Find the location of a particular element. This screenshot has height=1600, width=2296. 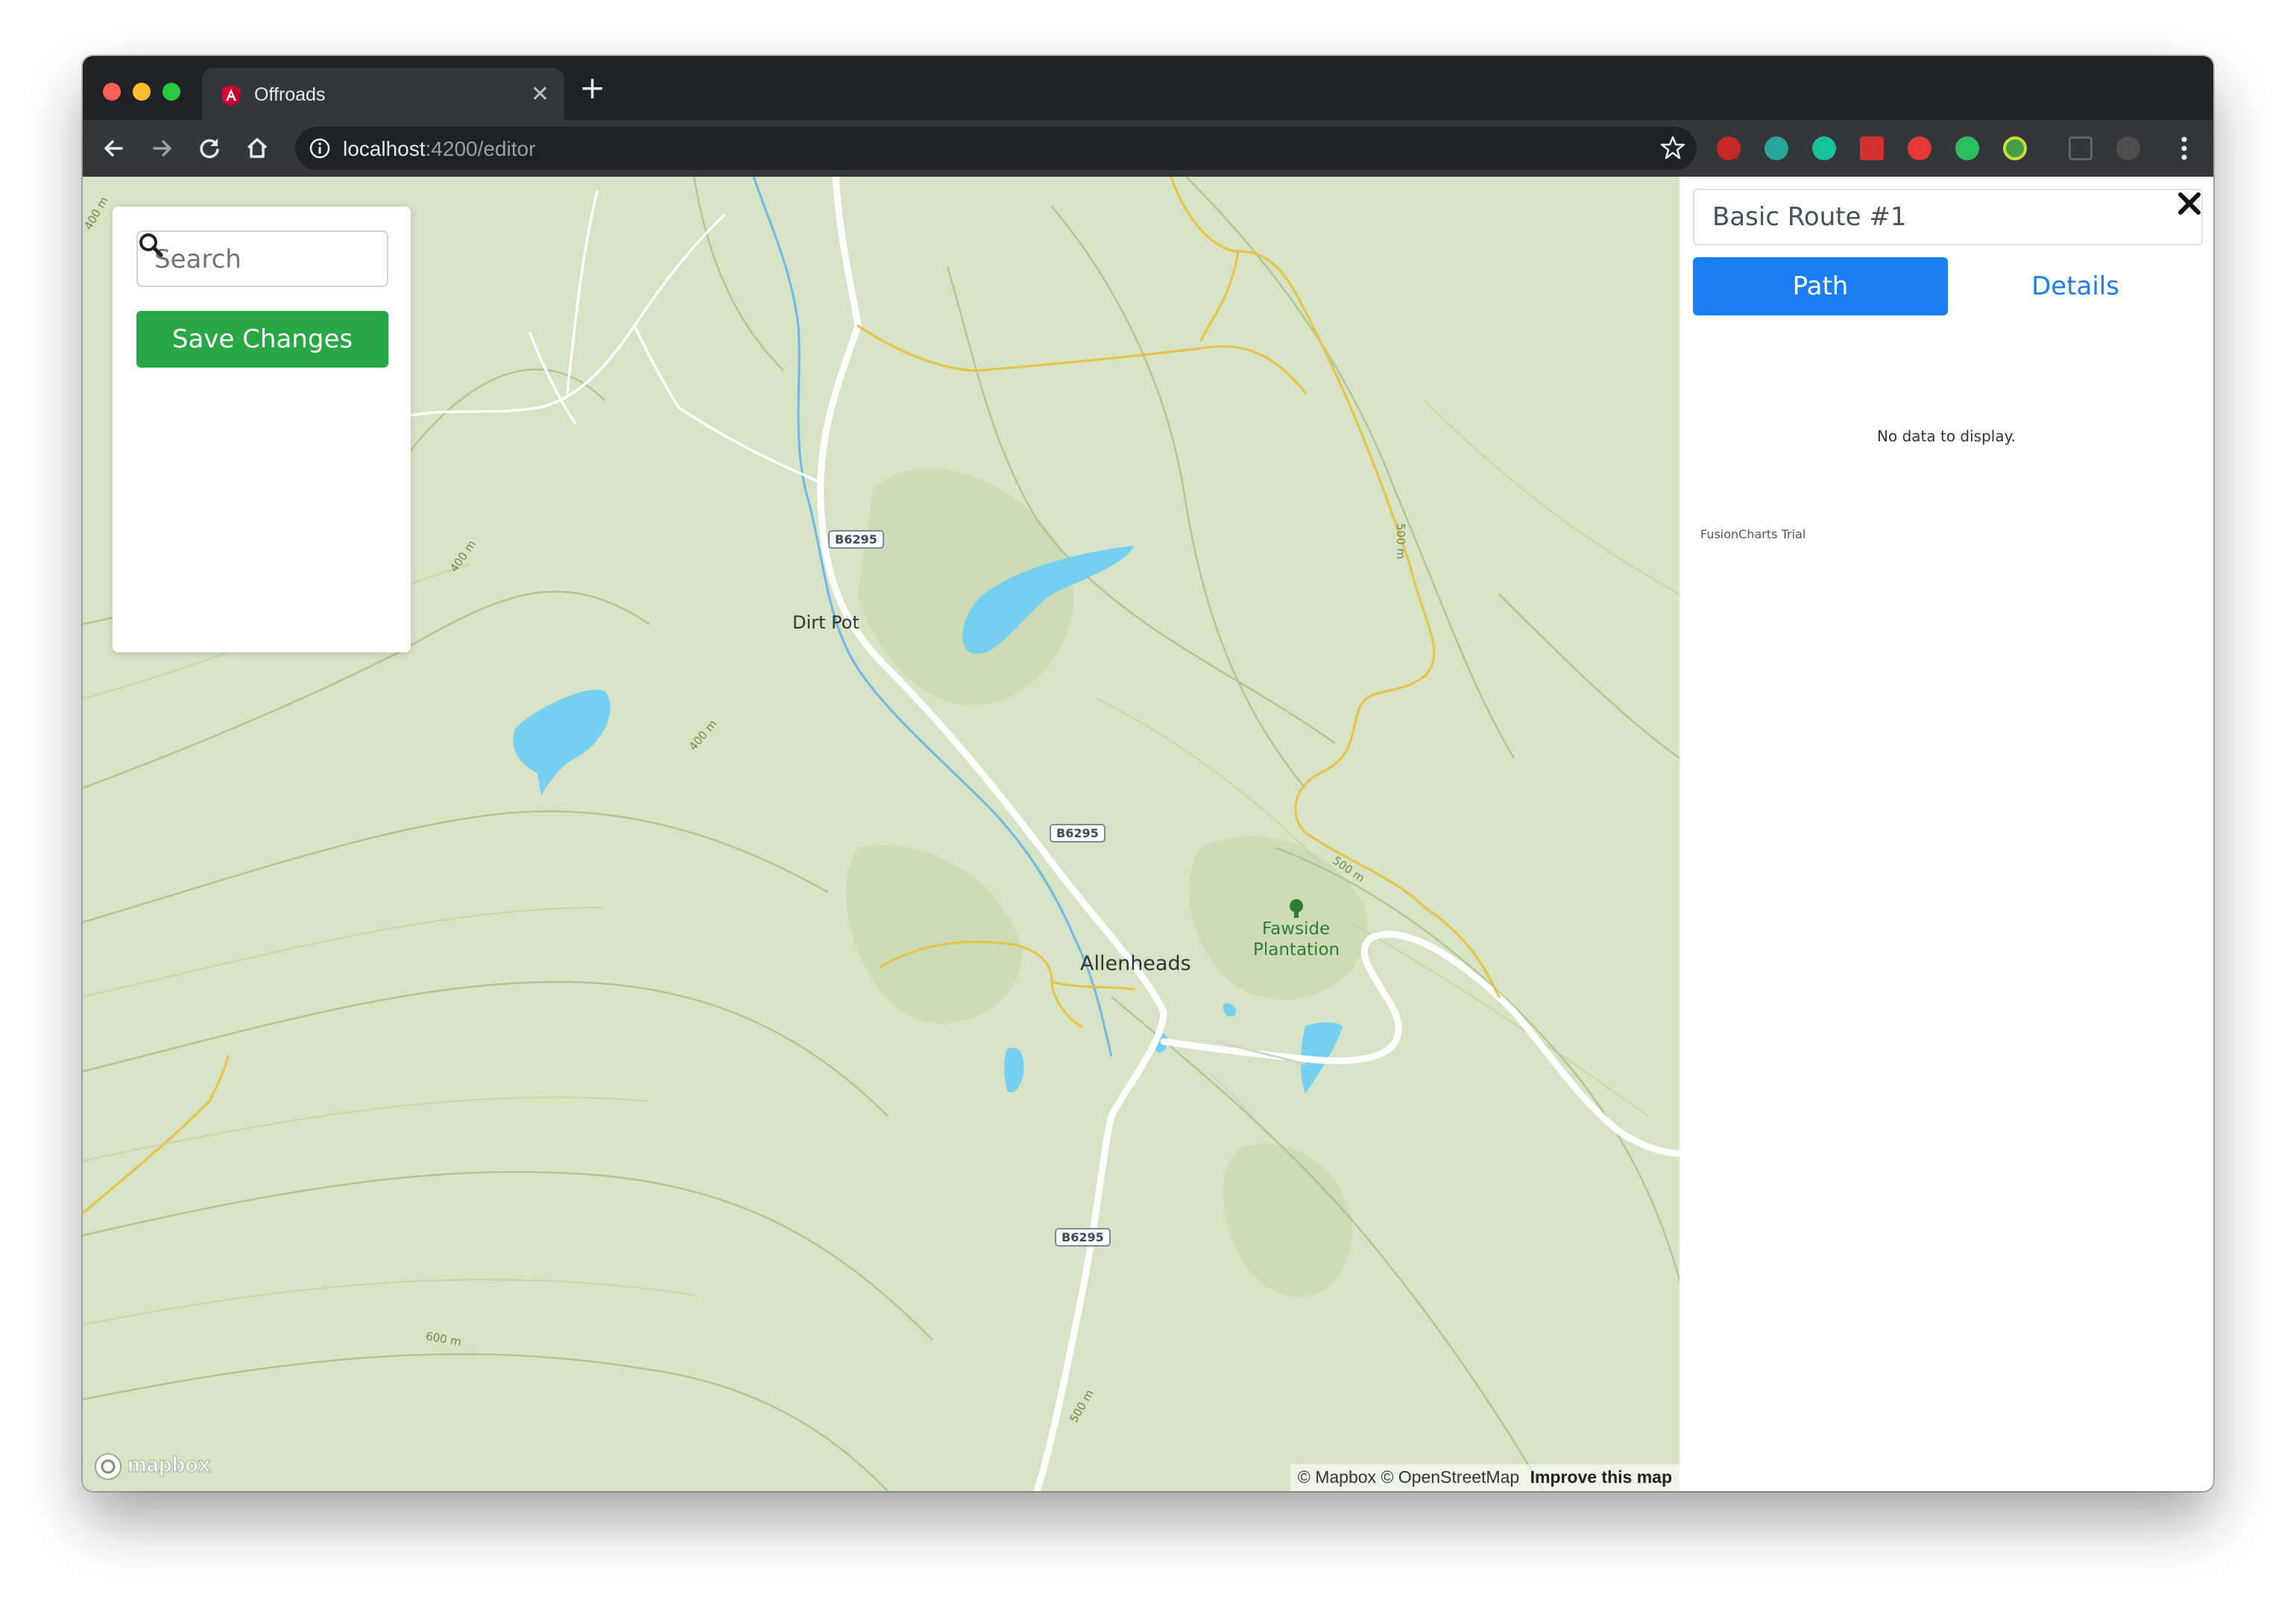

angular-icon is located at coordinates (231, 96).